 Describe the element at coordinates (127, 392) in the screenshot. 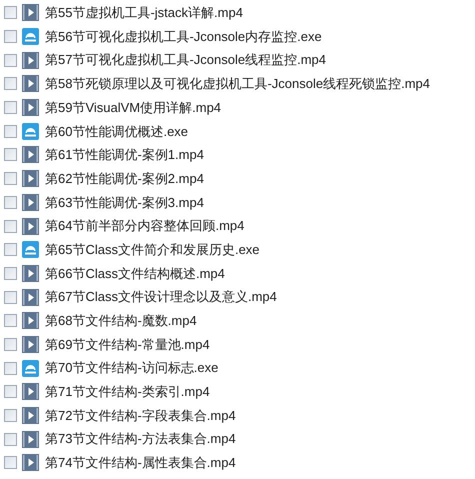

I see `file-name: 第71节文件结构-类索引.mp4` at that location.